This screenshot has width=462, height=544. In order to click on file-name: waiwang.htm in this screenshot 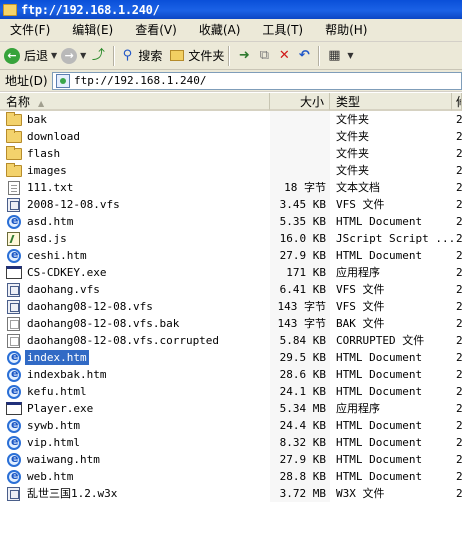, I will do `click(63, 459)`.